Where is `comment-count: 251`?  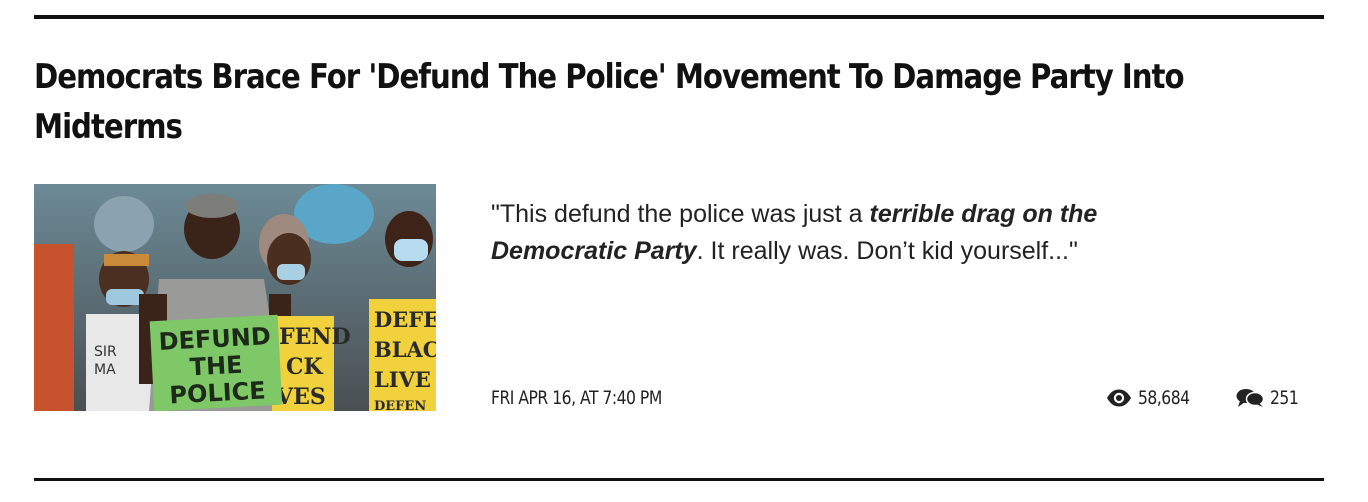
comment-count: 251 is located at coordinates (1270, 398).